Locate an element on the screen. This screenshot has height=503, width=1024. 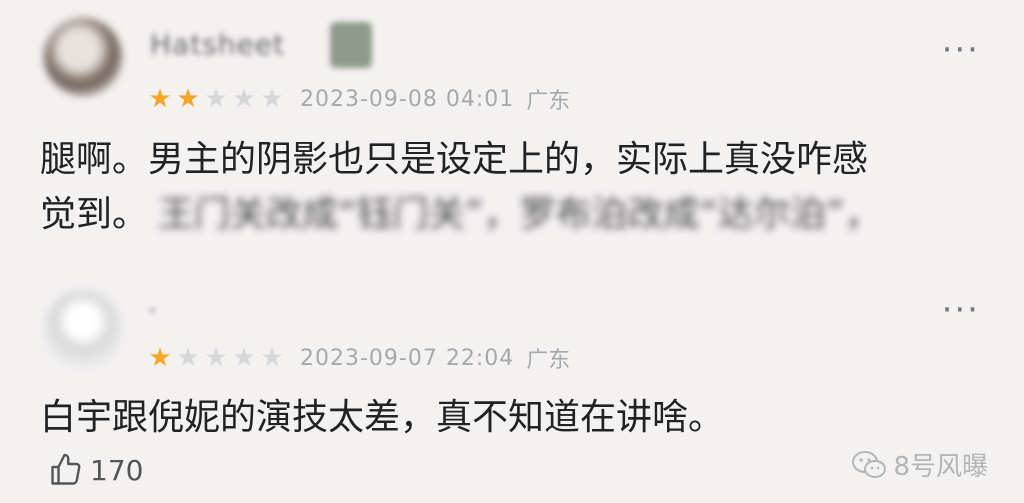
watermark: 8号风曝 is located at coordinates (919, 464).